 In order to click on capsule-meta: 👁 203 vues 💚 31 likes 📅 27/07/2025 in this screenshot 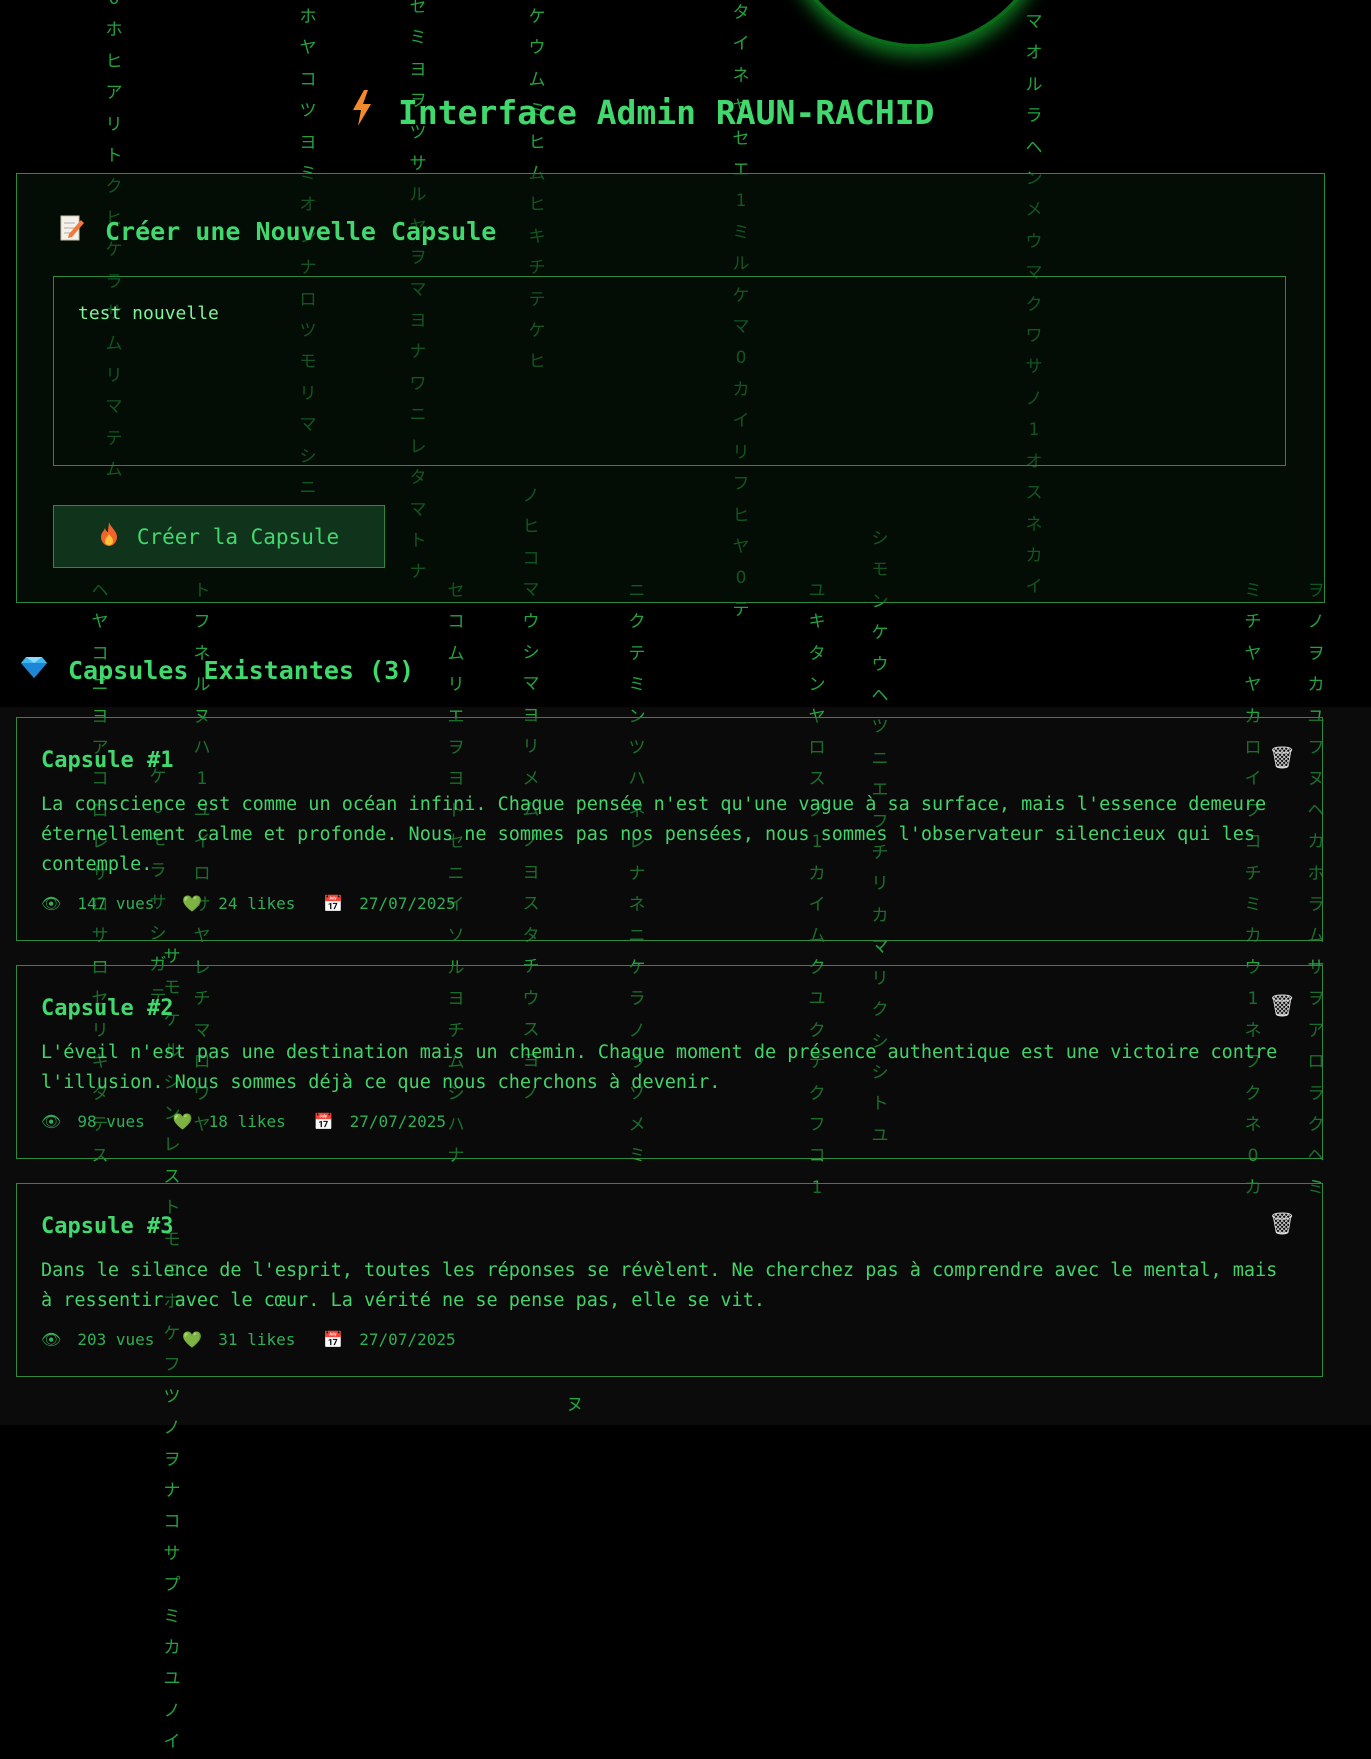, I will do `click(256, 1339)`.